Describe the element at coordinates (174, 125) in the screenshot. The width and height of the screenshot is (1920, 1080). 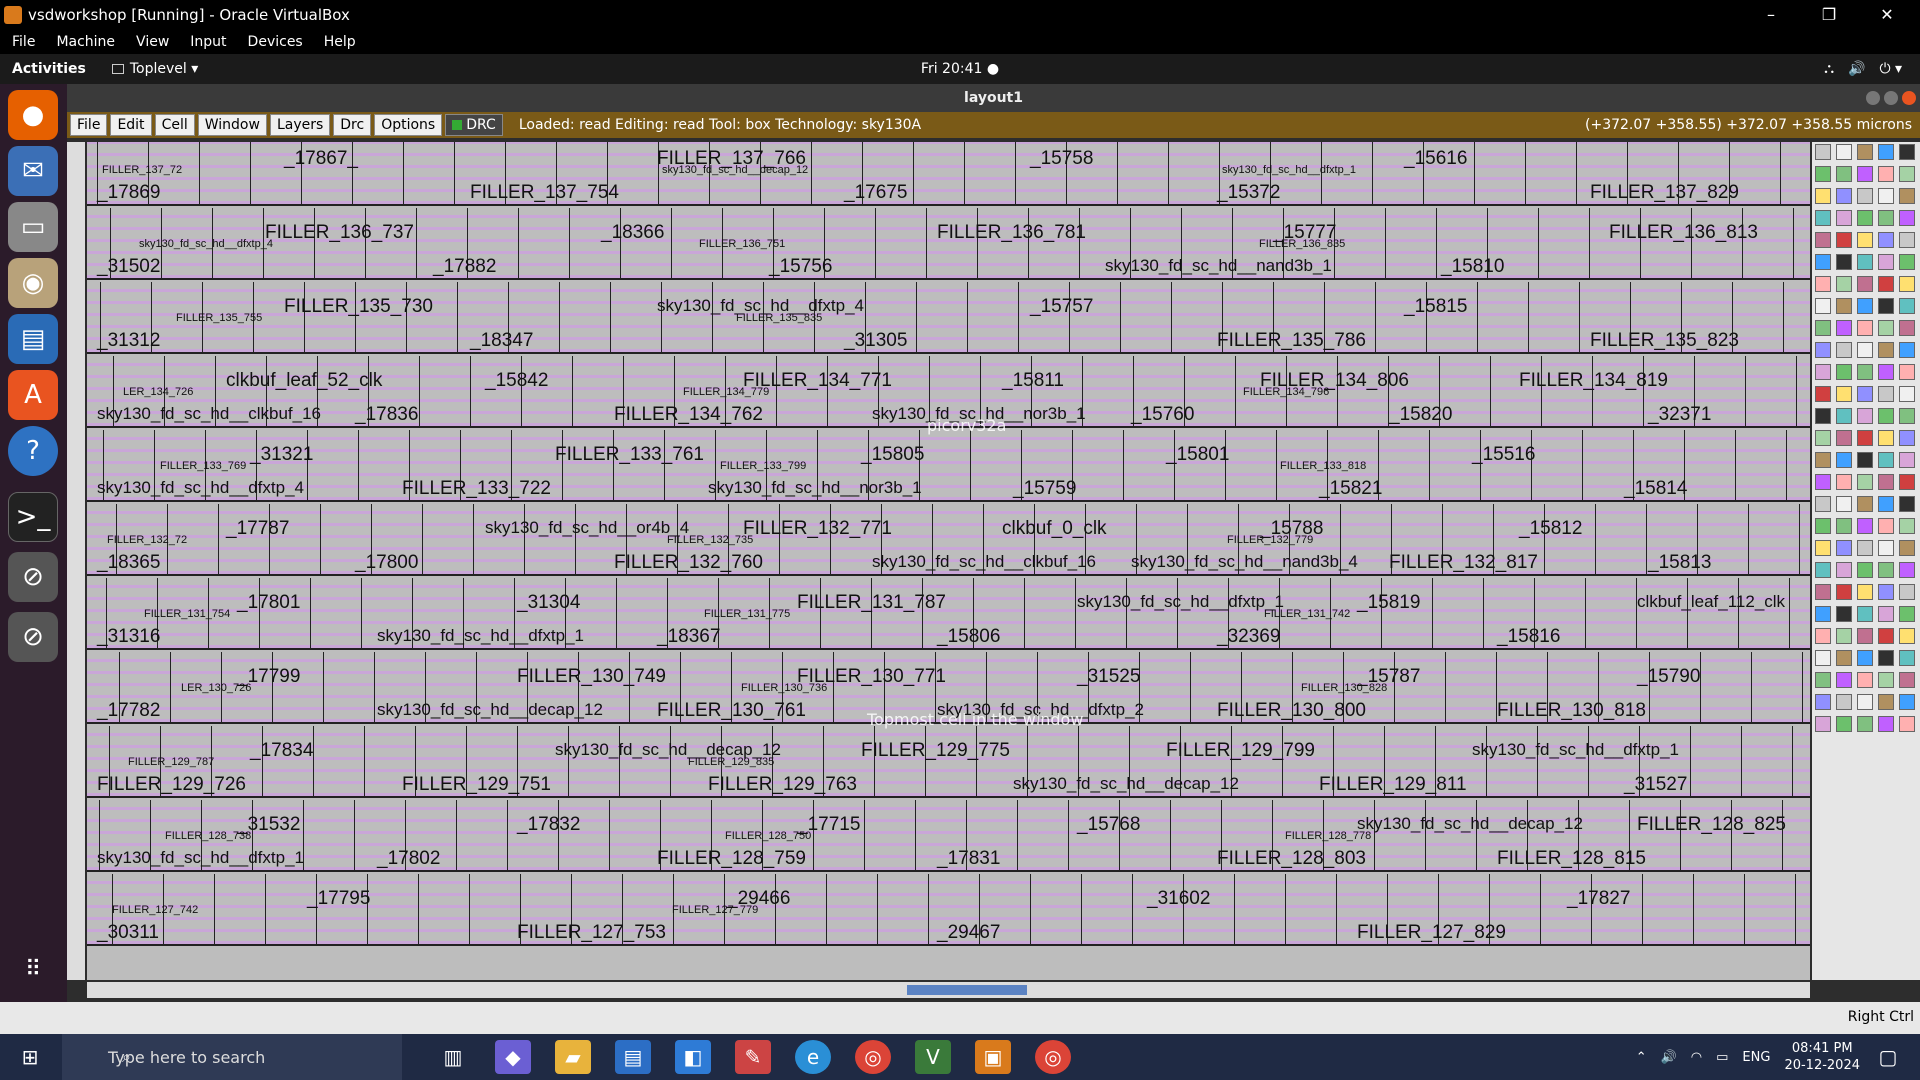
I see `magic-menu-cell: Cell` at that location.